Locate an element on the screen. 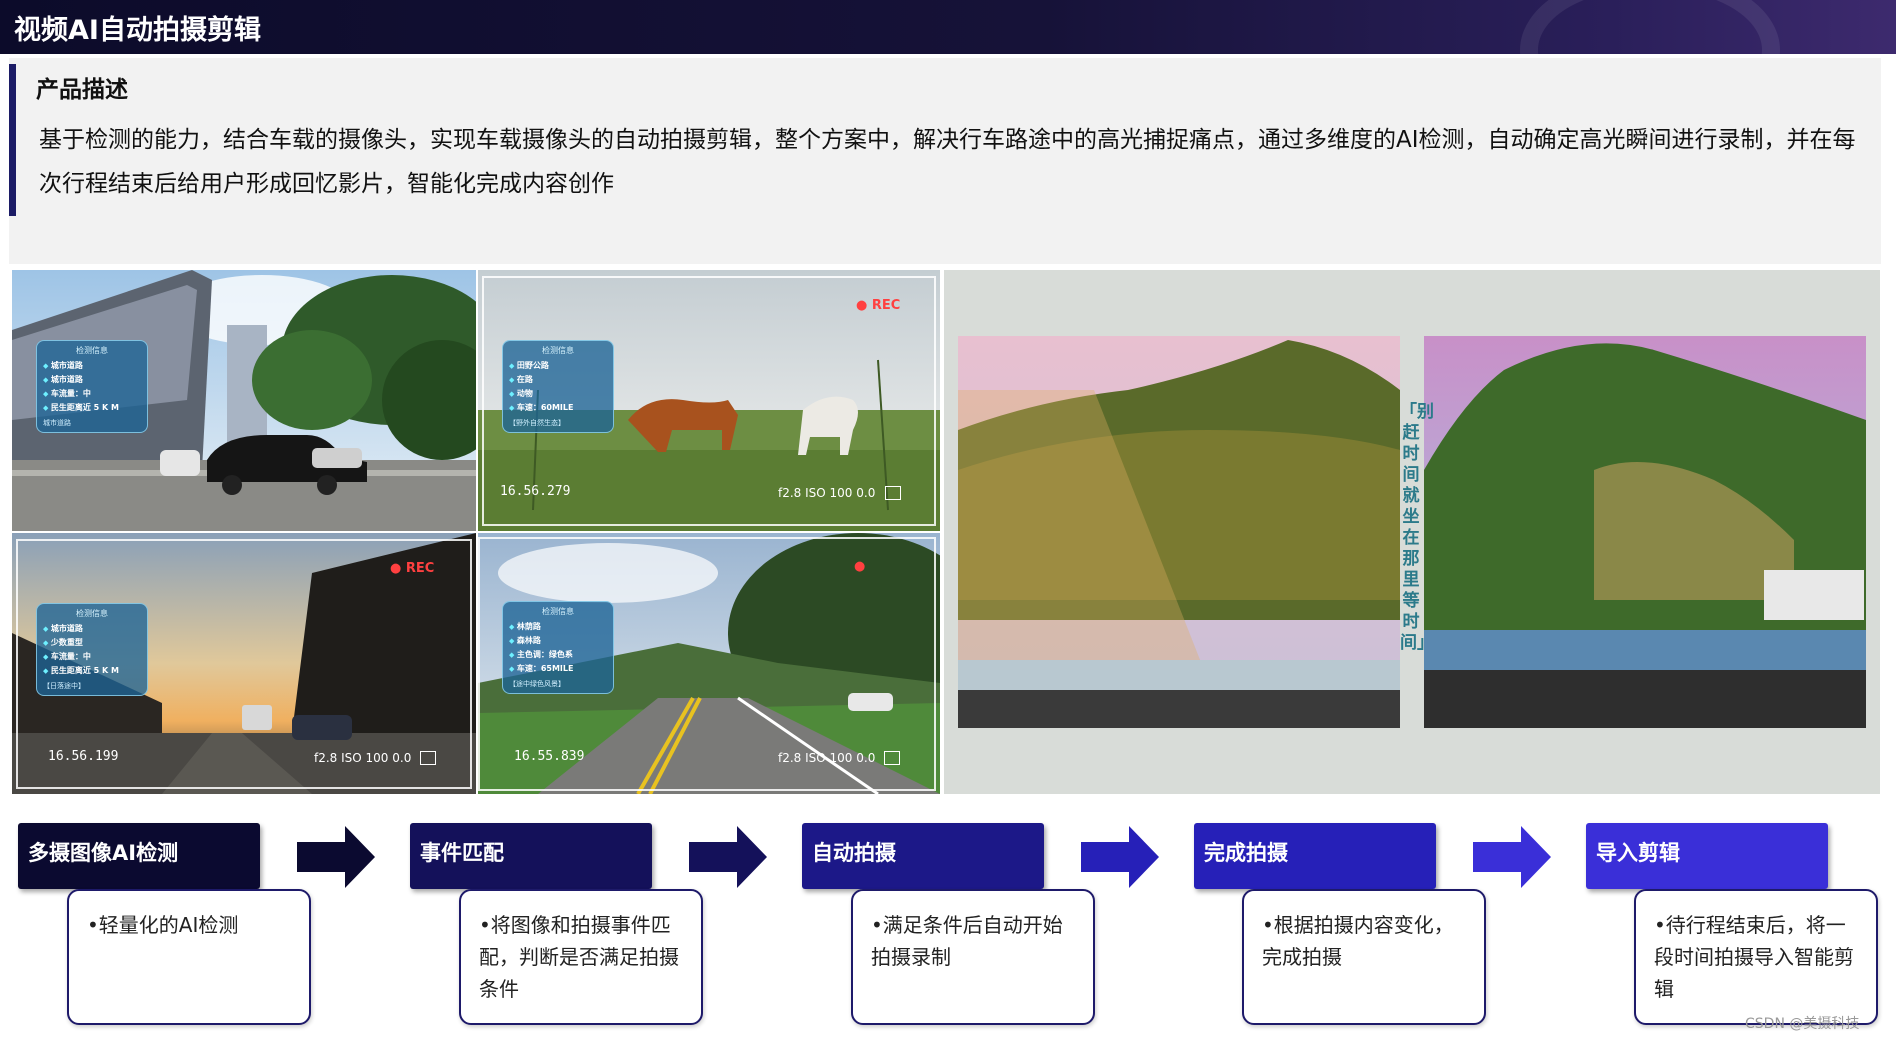 The image size is (1896, 1041). step-title: 导入剪辑 is located at coordinates (1638, 853).